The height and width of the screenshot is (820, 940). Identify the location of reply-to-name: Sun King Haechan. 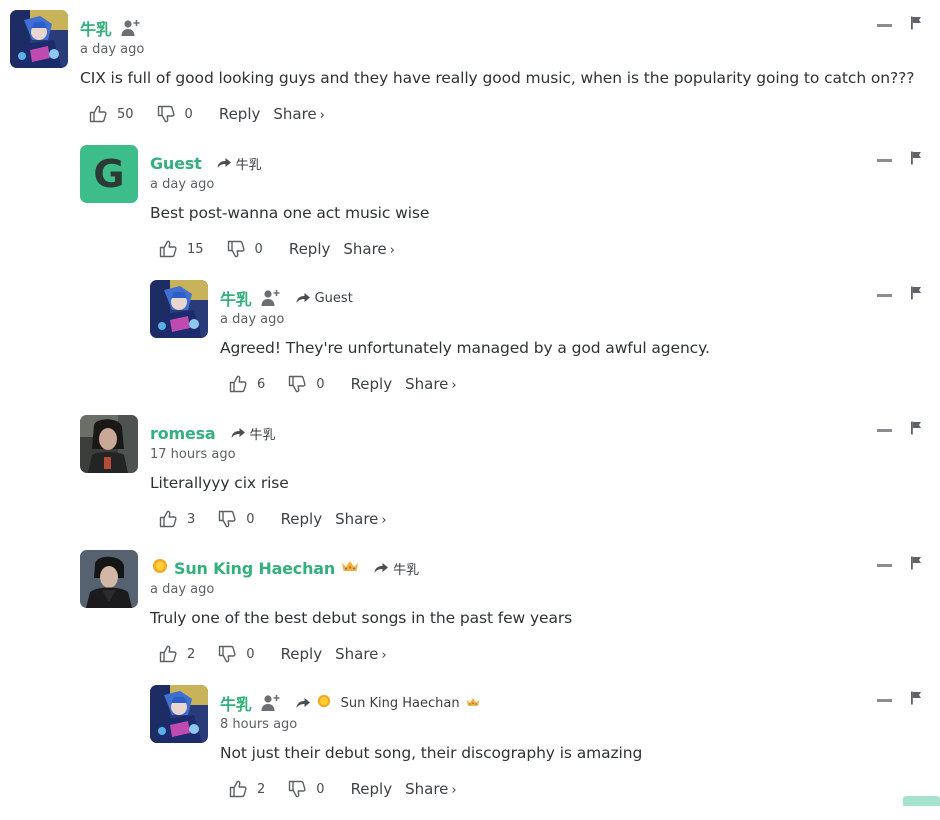
(400, 703).